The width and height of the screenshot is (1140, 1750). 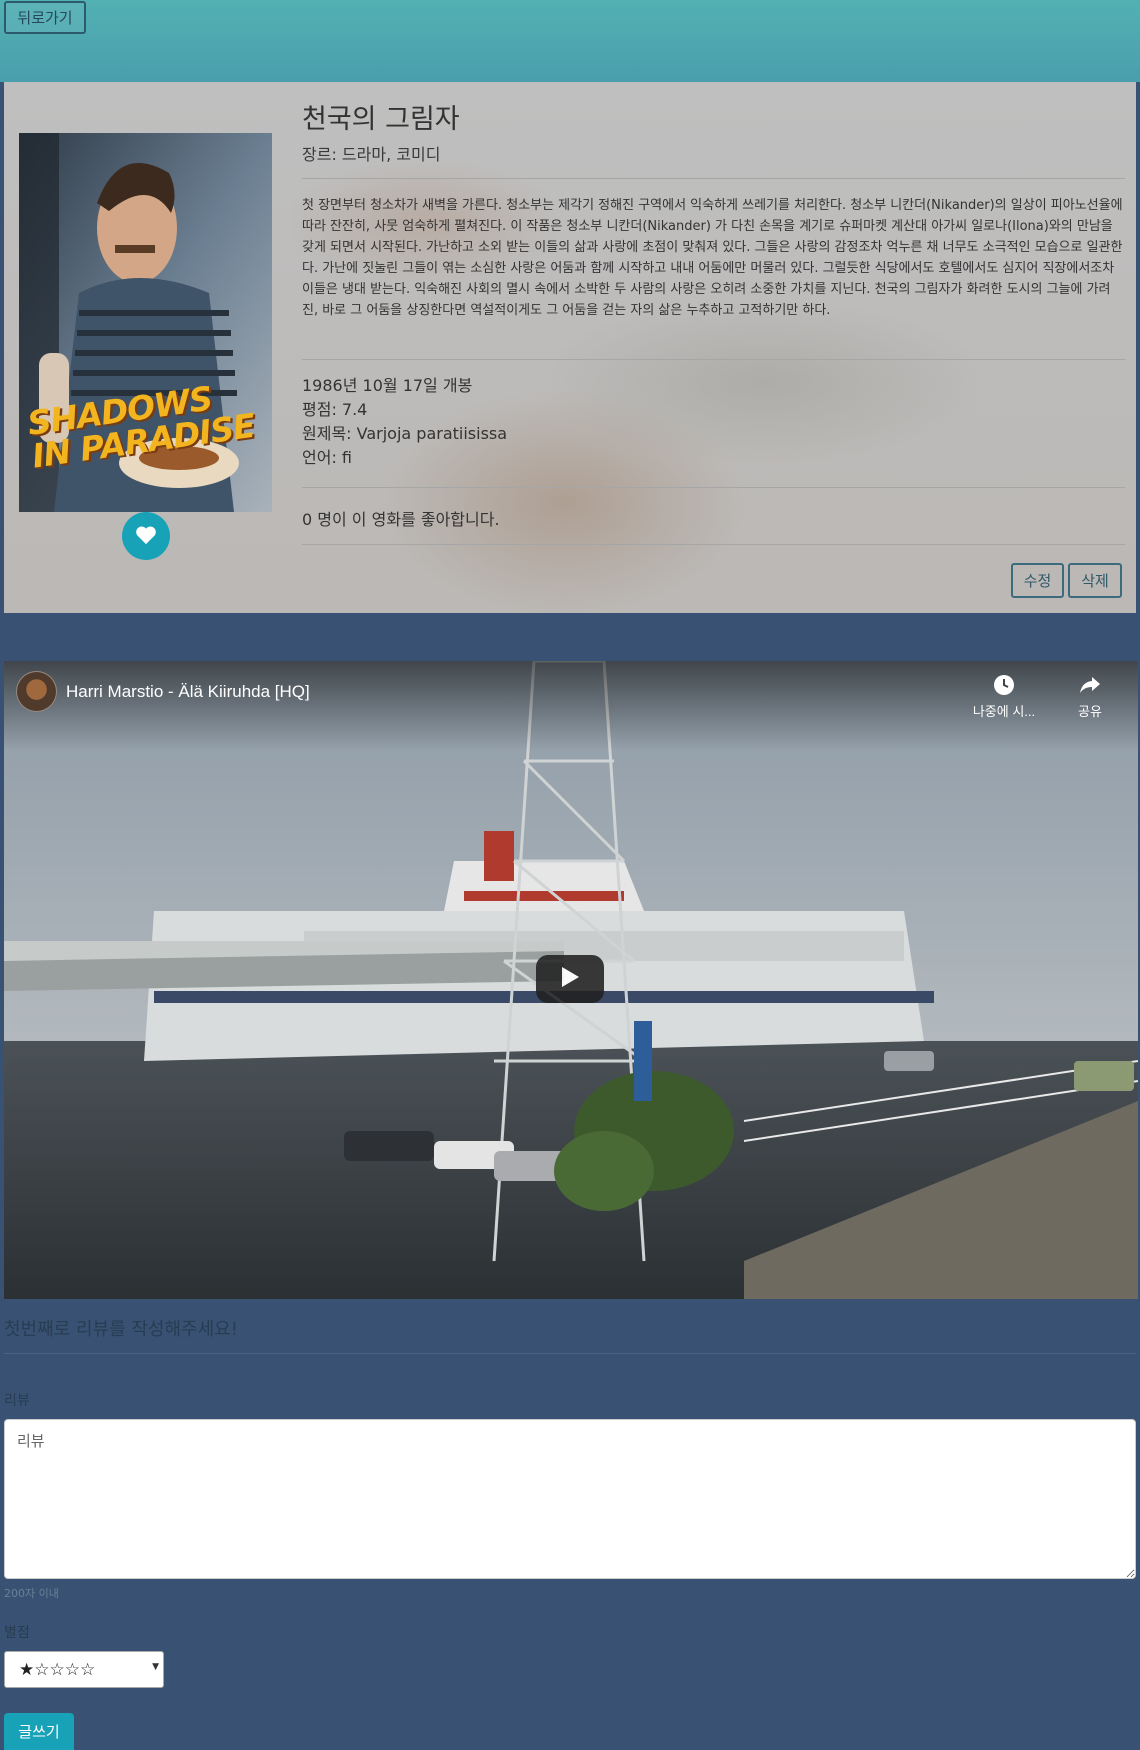 I want to click on play-button, so click(x=570, y=979).